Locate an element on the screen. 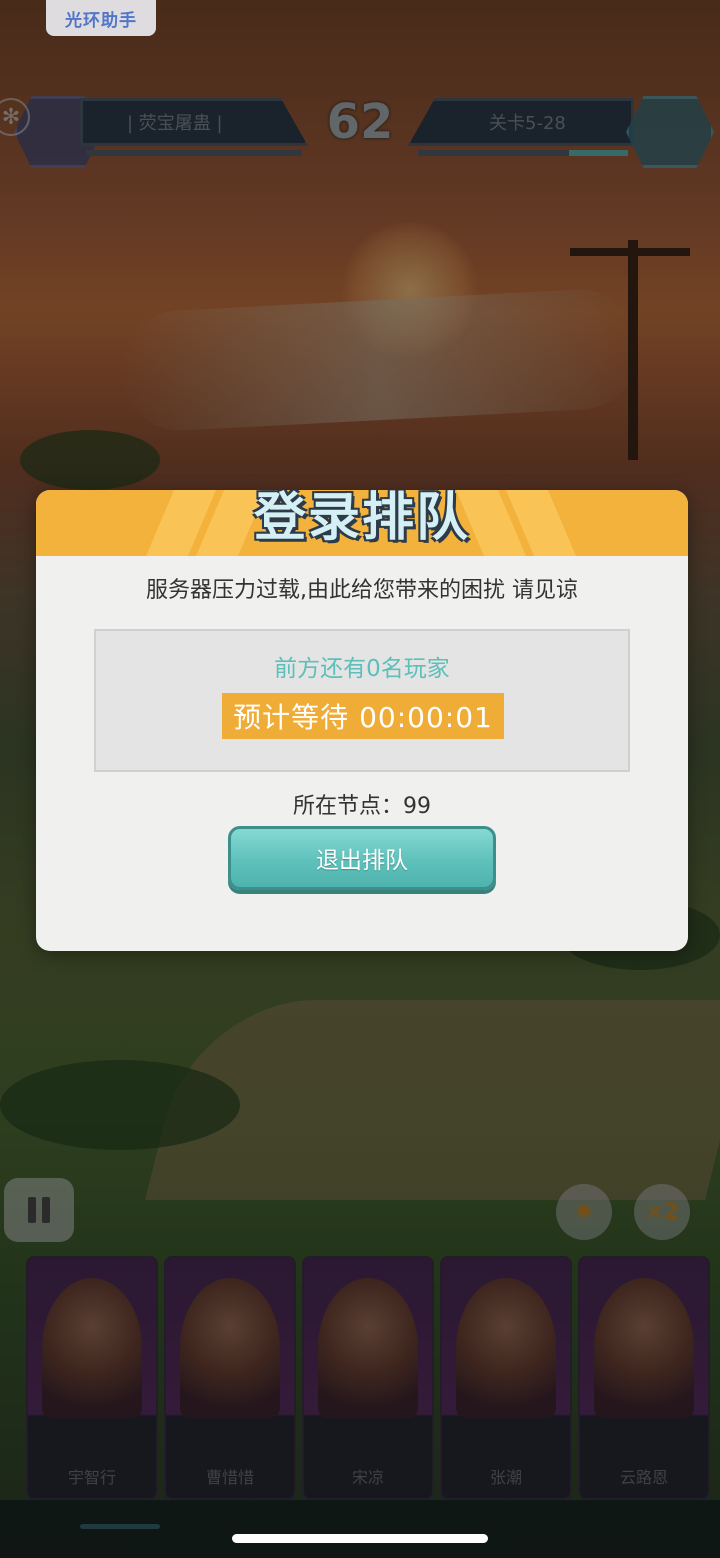 The height and width of the screenshot is (1558, 720). node-label: 所在节点：99 is located at coordinates (362, 806).